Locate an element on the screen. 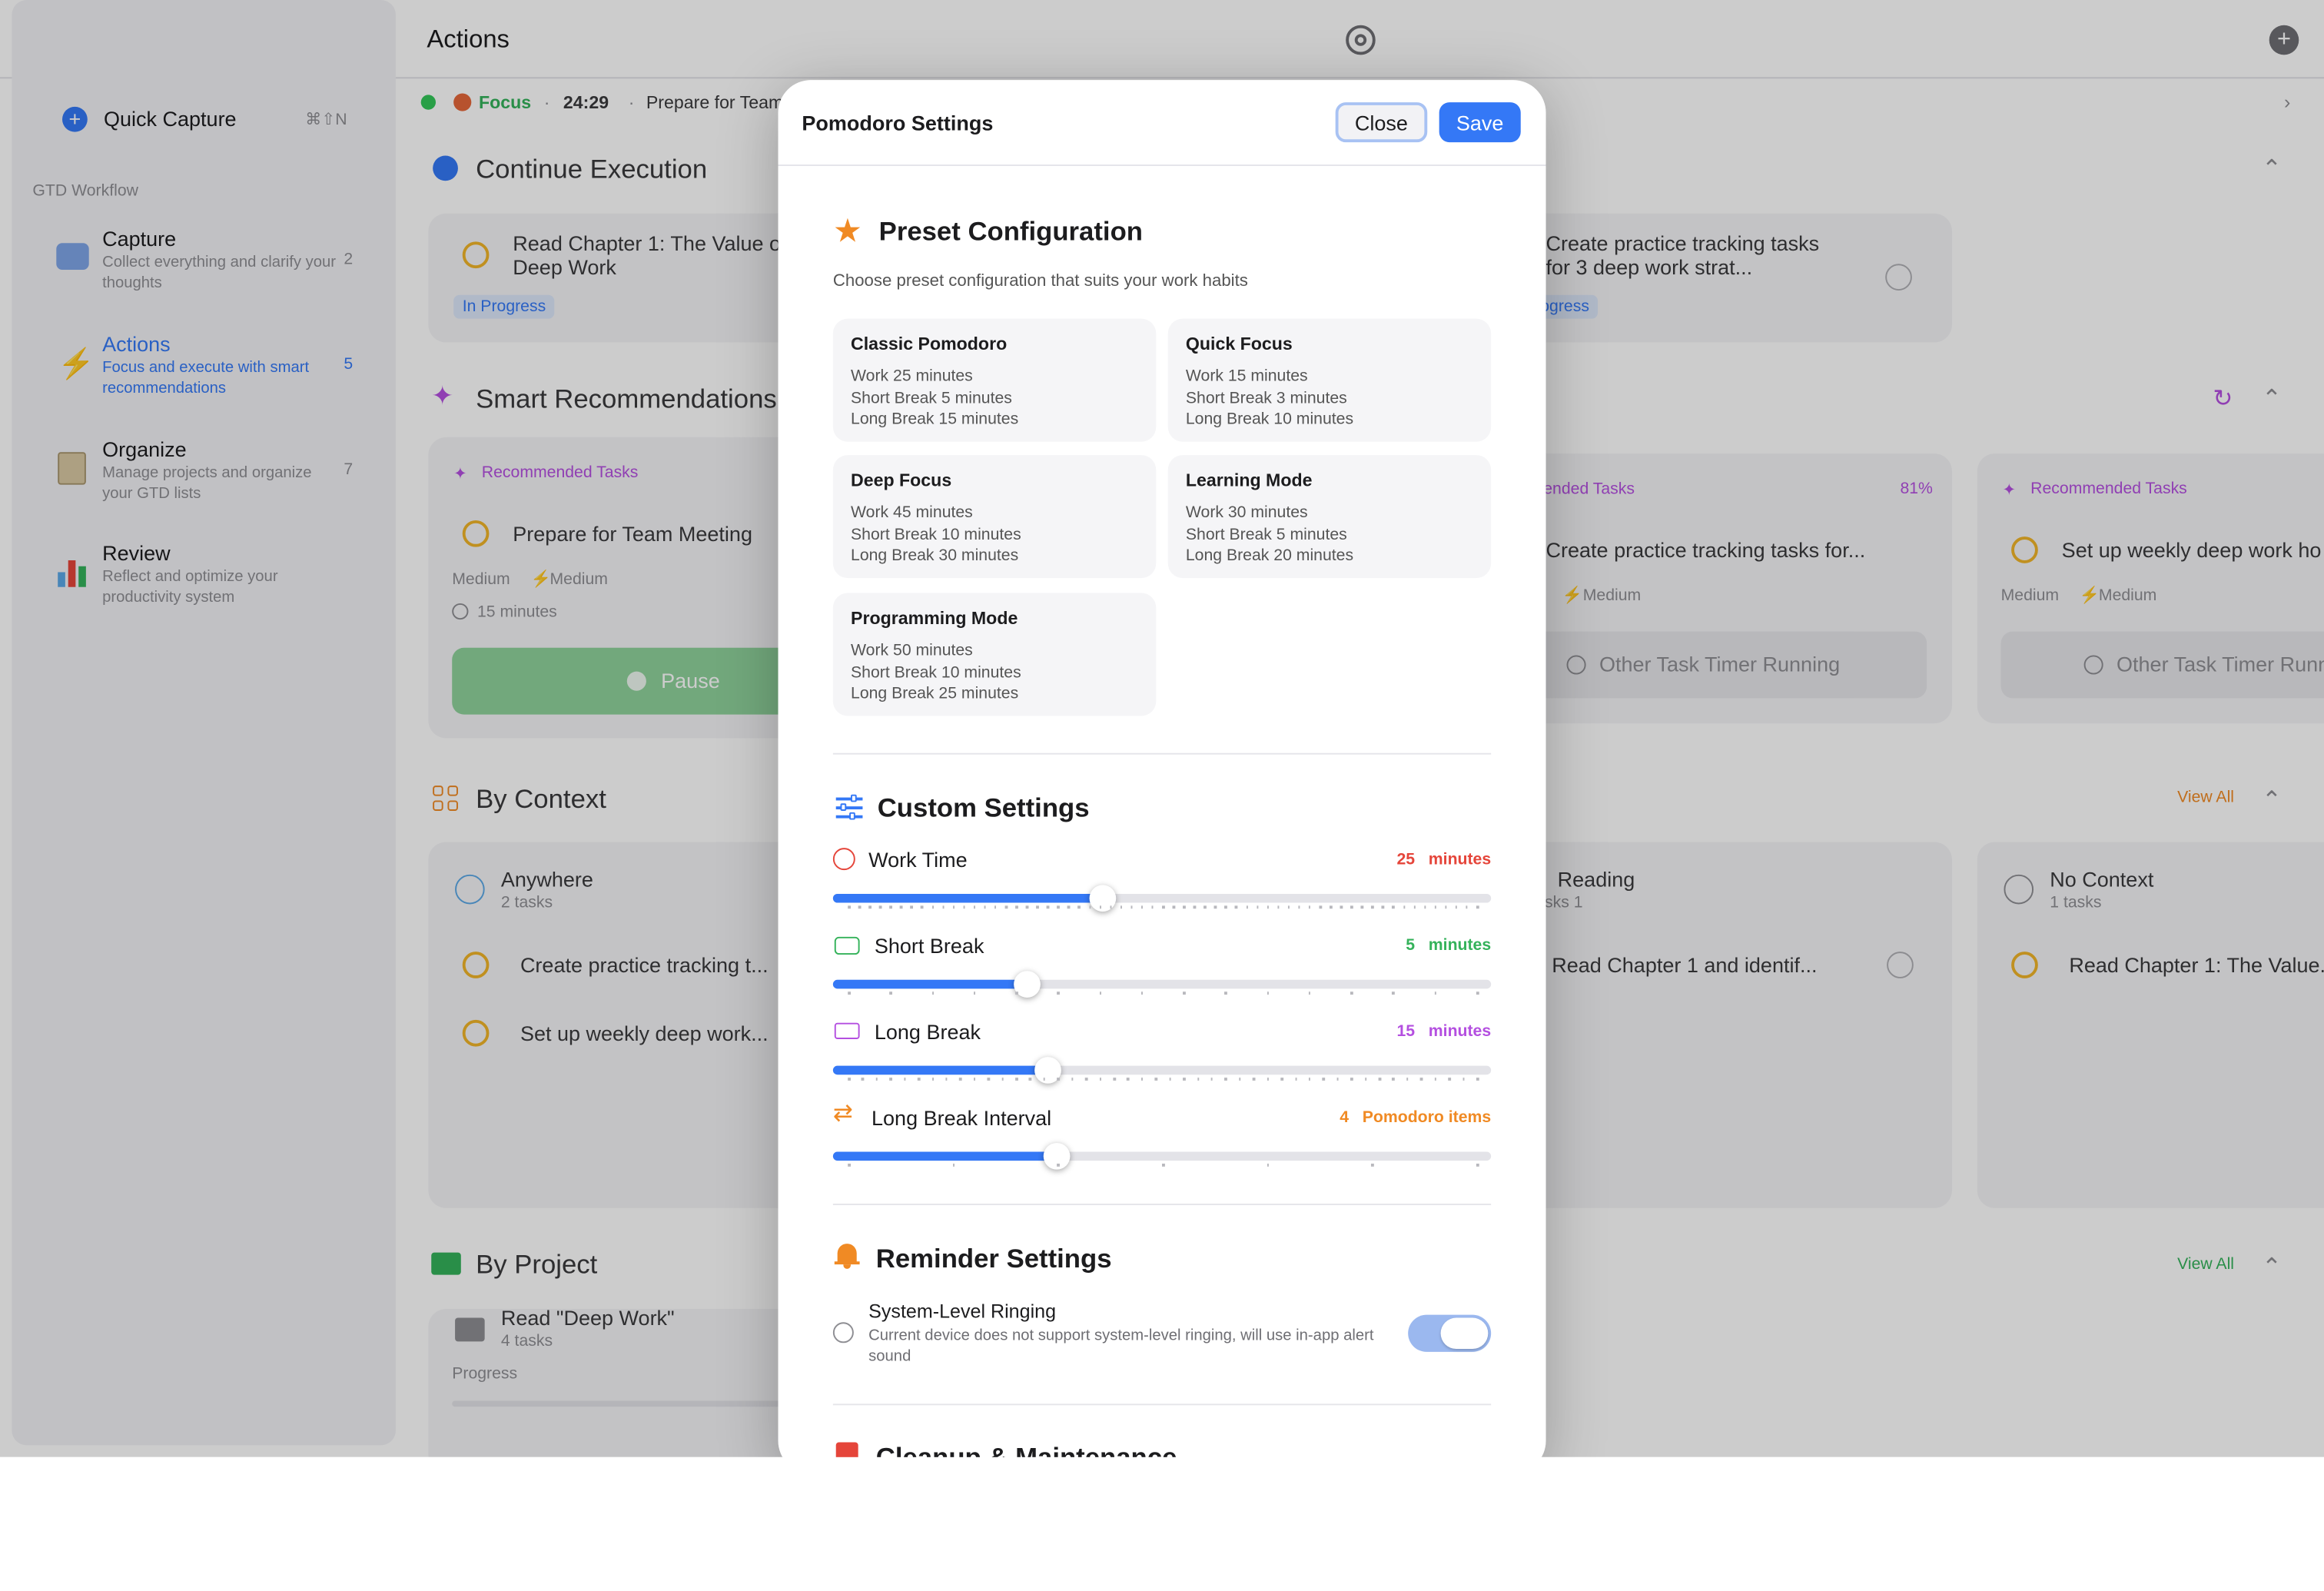 Image resolution: width=2324 pixels, height=1591 pixels. long-break-slider is located at coordinates (1162, 1070).